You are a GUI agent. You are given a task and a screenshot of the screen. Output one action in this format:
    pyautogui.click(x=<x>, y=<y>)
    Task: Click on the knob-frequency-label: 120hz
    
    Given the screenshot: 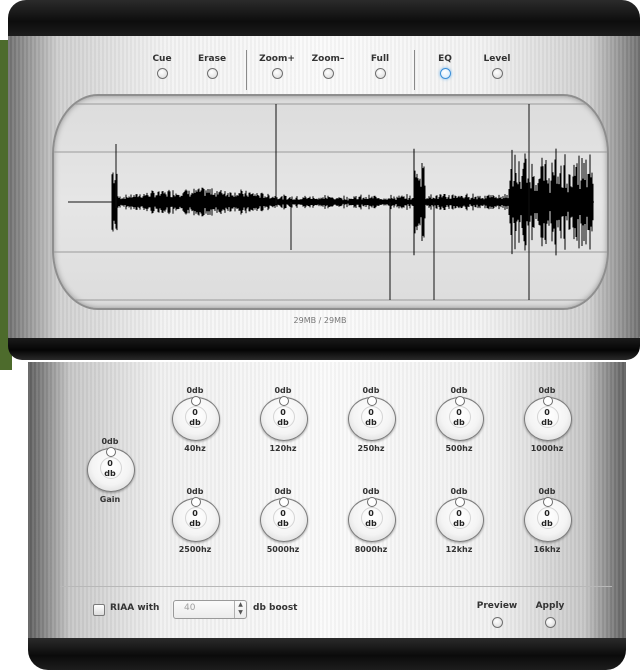 What is the action you would take?
    pyautogui.click(x=283, y=448)
    